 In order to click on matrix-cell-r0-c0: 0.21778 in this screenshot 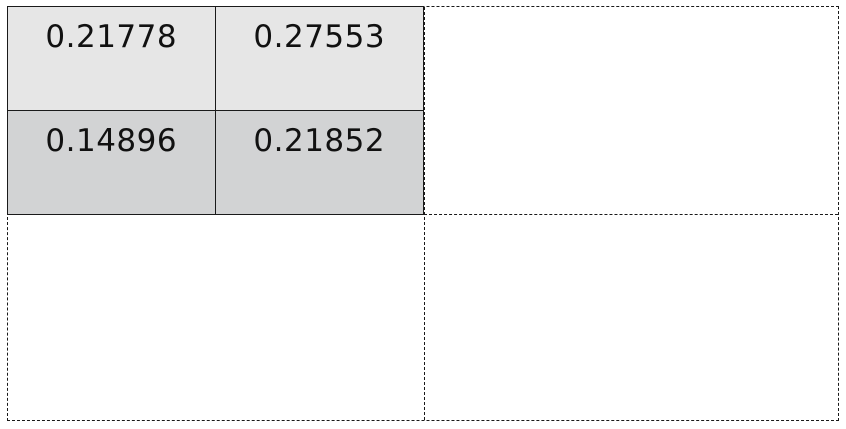, I will do `click(112, 59)`.